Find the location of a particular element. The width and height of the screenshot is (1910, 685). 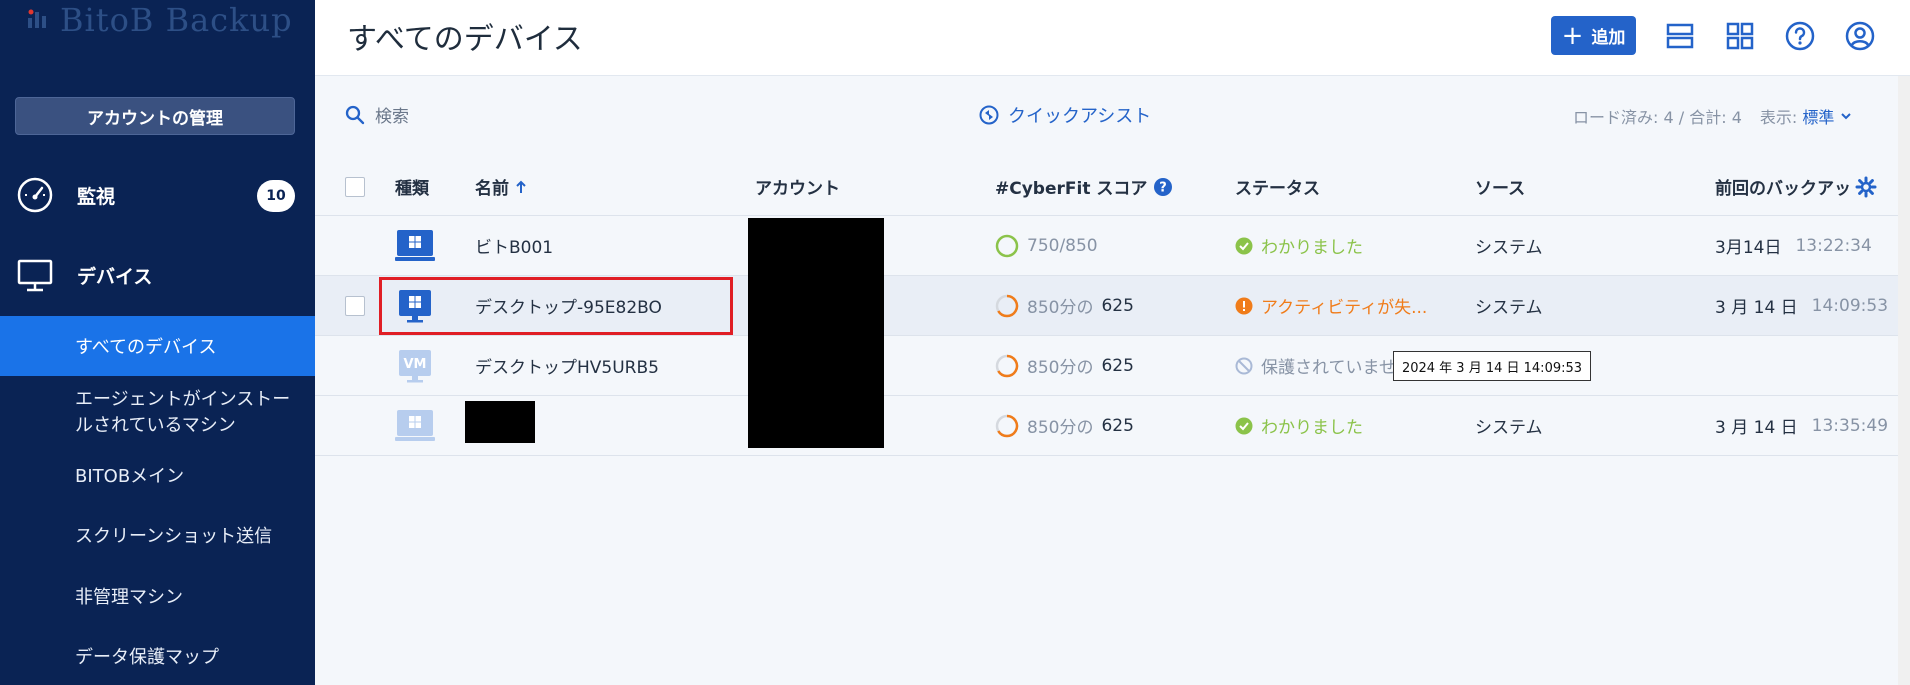

sidebar-item-unmanaged-machines: 非管理マシン is located at coordinates (157, 596).